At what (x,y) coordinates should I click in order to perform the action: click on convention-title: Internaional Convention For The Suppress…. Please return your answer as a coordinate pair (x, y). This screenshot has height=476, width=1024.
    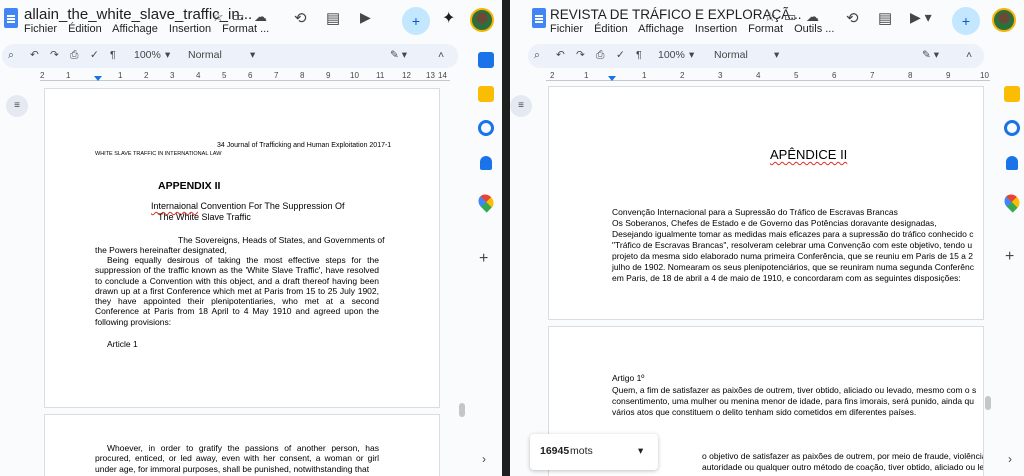
    Looking at the image, I should click on (248, 206).